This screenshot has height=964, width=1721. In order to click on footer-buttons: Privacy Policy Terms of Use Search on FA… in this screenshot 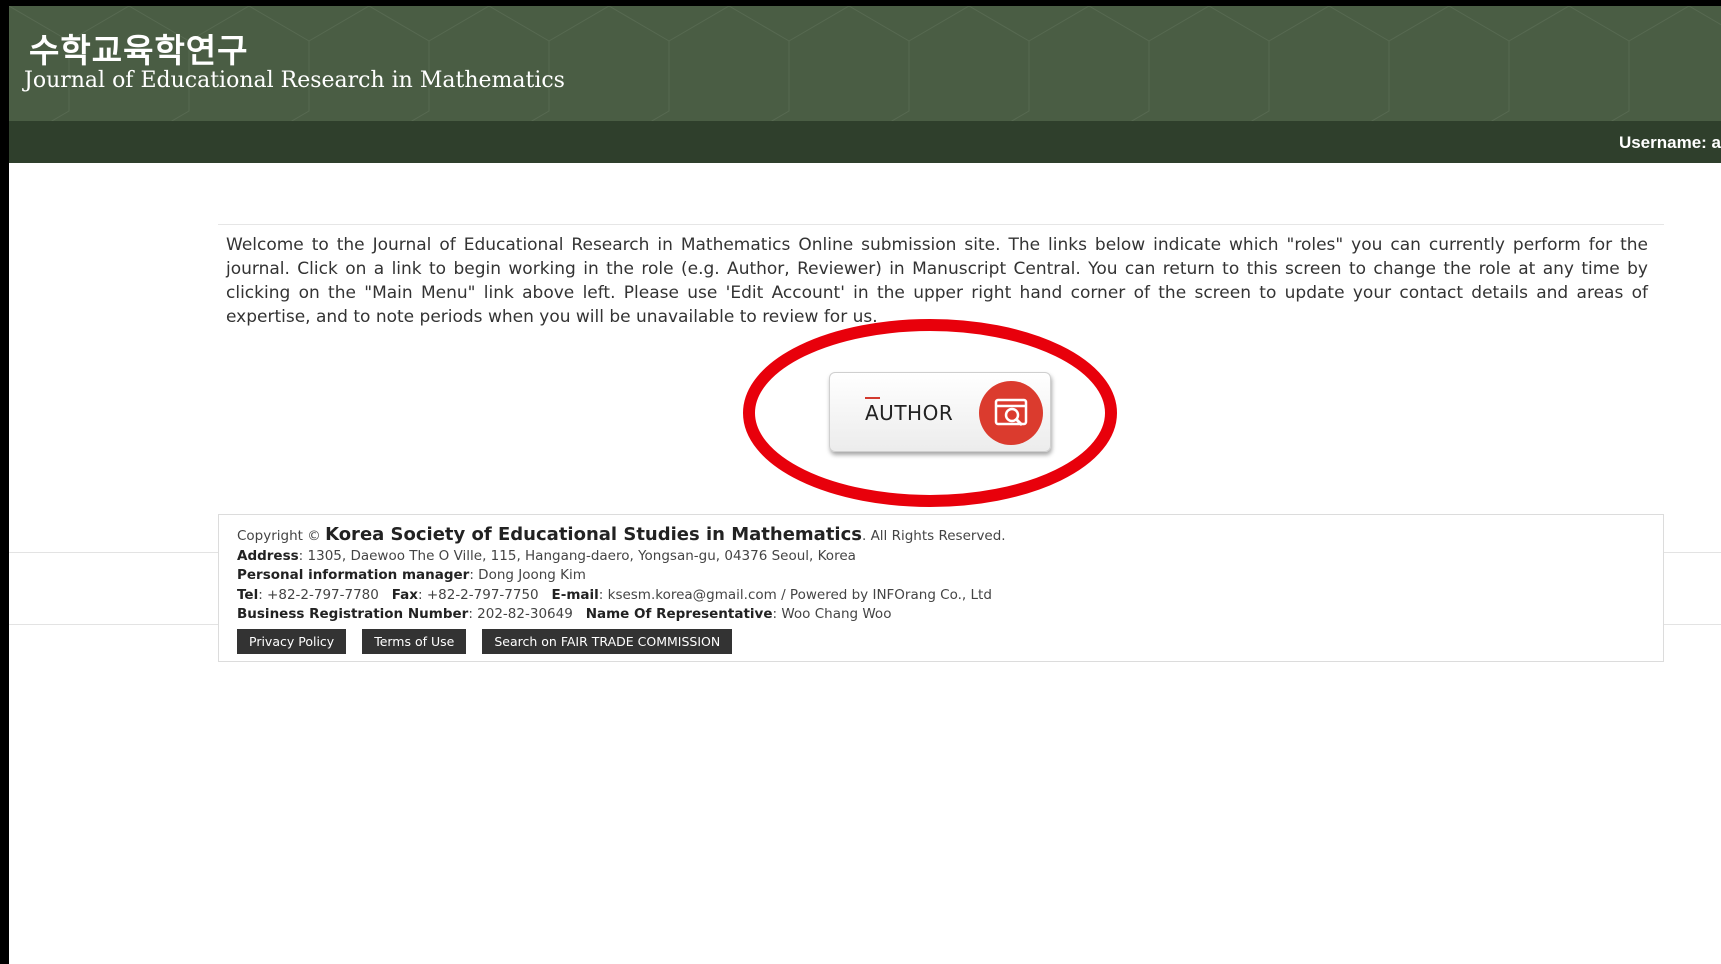, I will do `click(485, 641)`.